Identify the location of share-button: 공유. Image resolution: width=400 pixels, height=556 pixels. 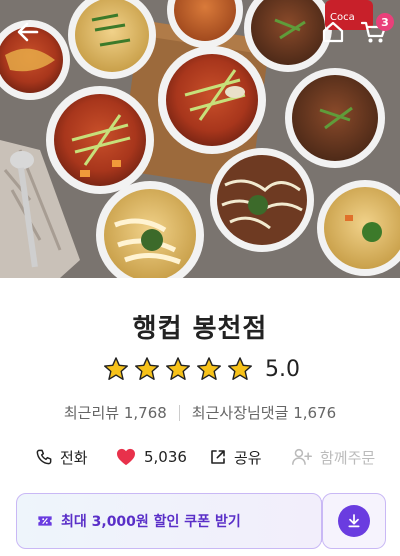
(236, 457).